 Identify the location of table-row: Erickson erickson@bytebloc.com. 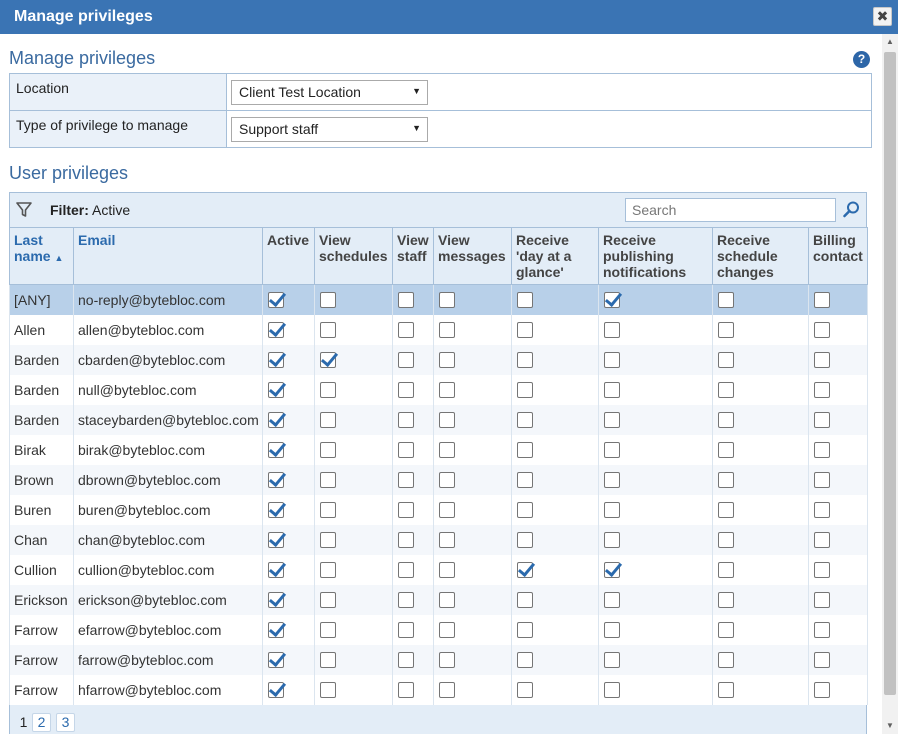
(438, 599).